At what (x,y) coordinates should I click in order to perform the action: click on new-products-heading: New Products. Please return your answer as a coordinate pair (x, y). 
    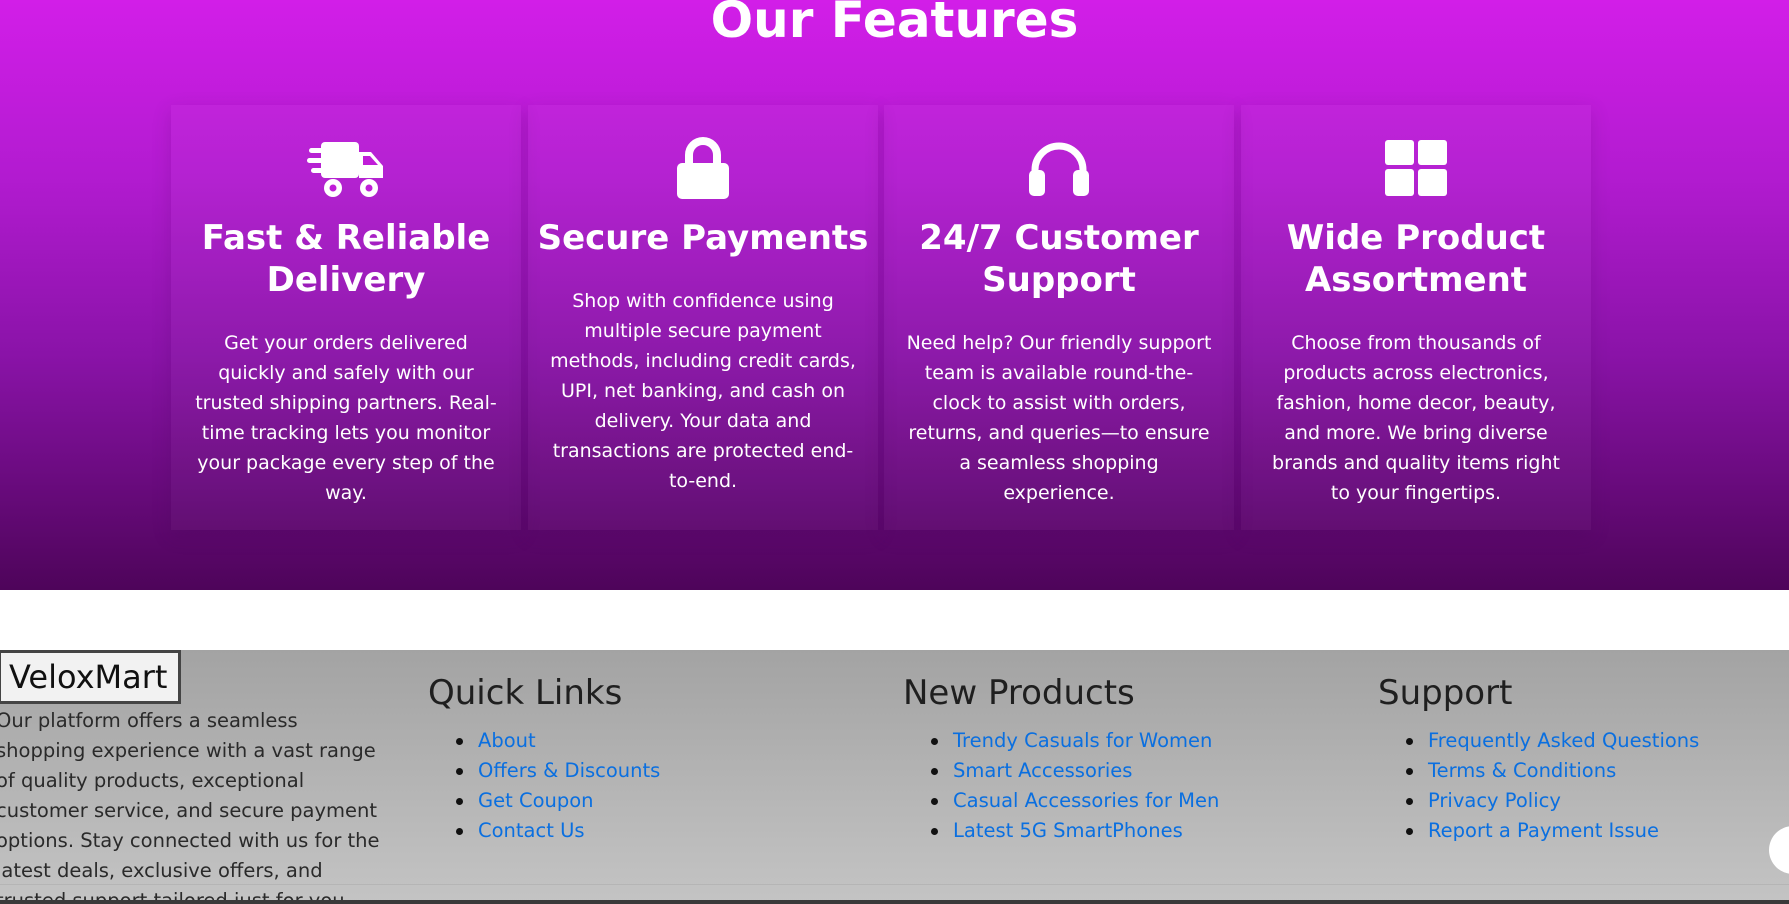
    Looking at the image, I should click on (1019, 693).